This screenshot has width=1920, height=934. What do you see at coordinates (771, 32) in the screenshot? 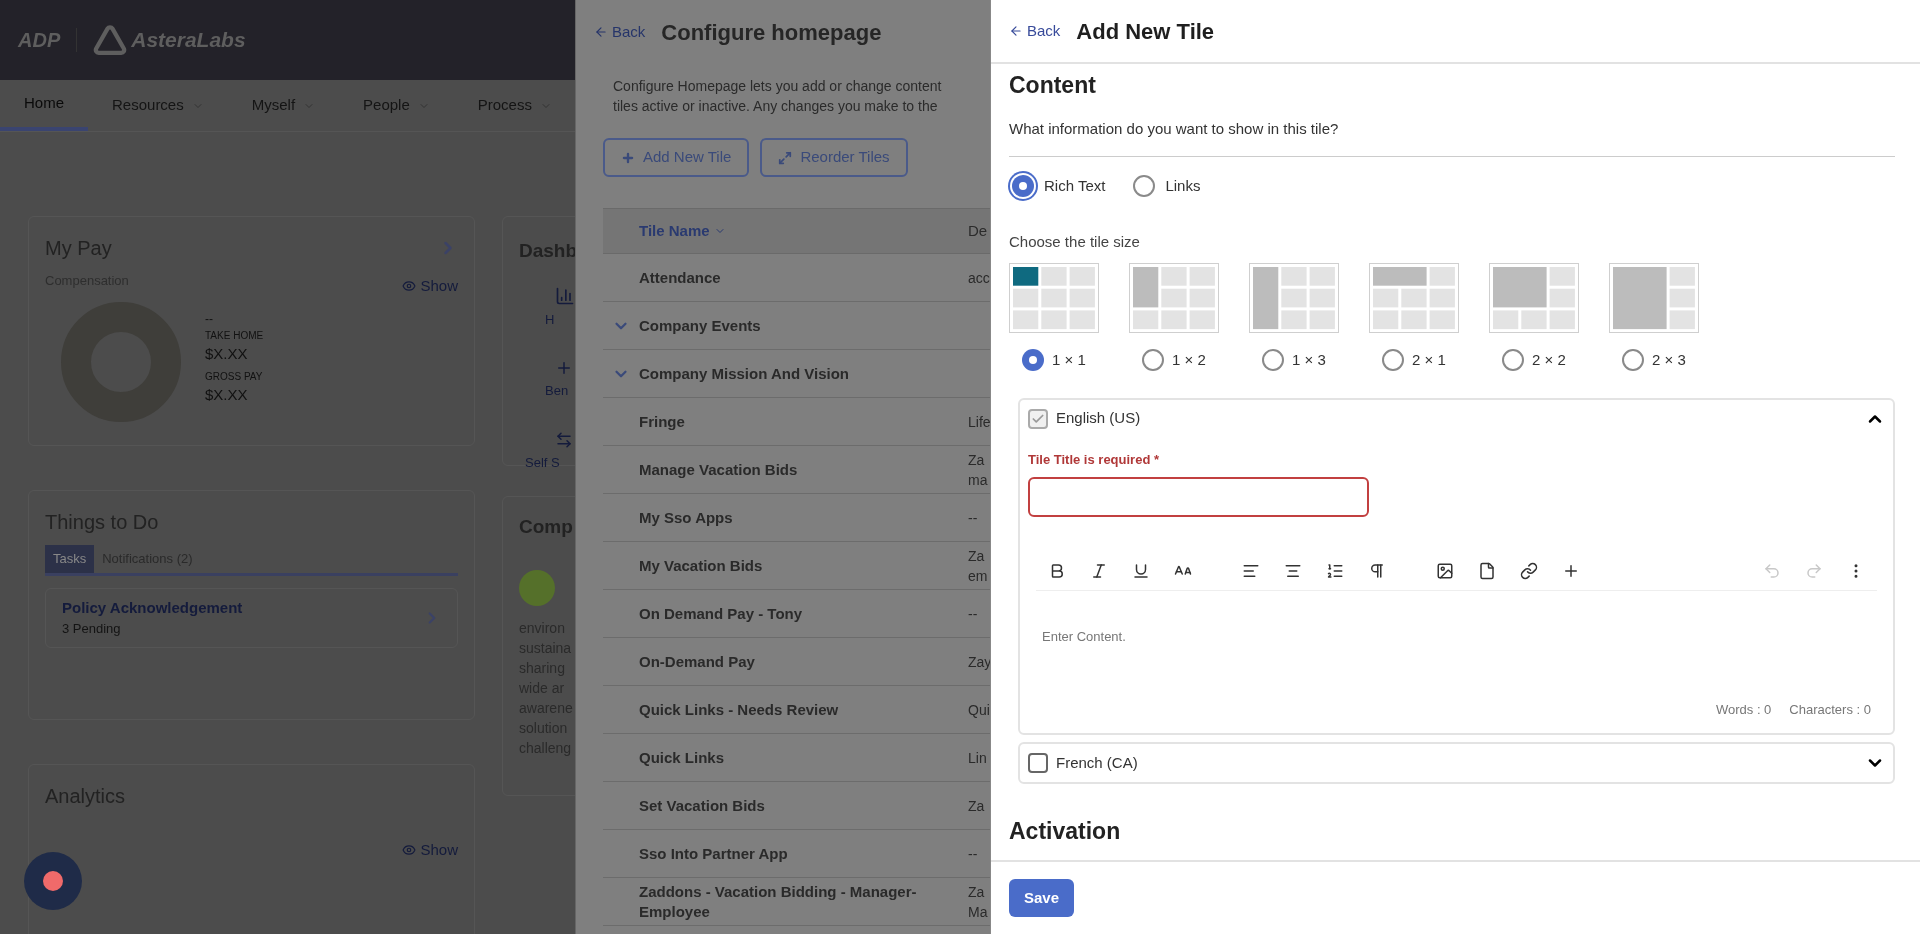
I see `panel-title: Configure homepage` at bounding box center [771, 32].